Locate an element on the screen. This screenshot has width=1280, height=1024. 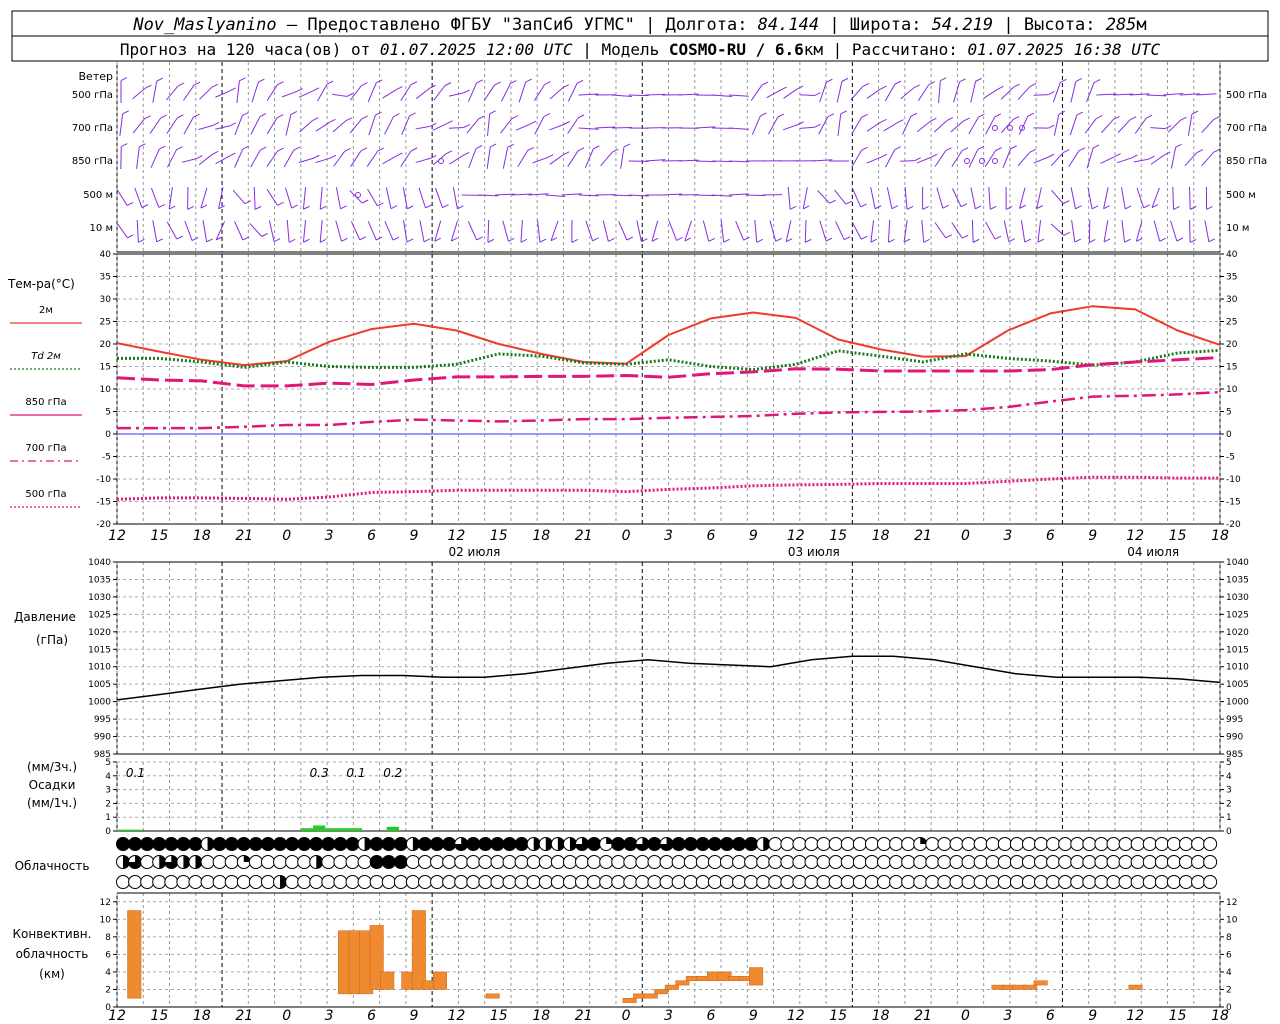
precip-unit-1h: (мм/1ч.) is located at coordinates (52, 803).